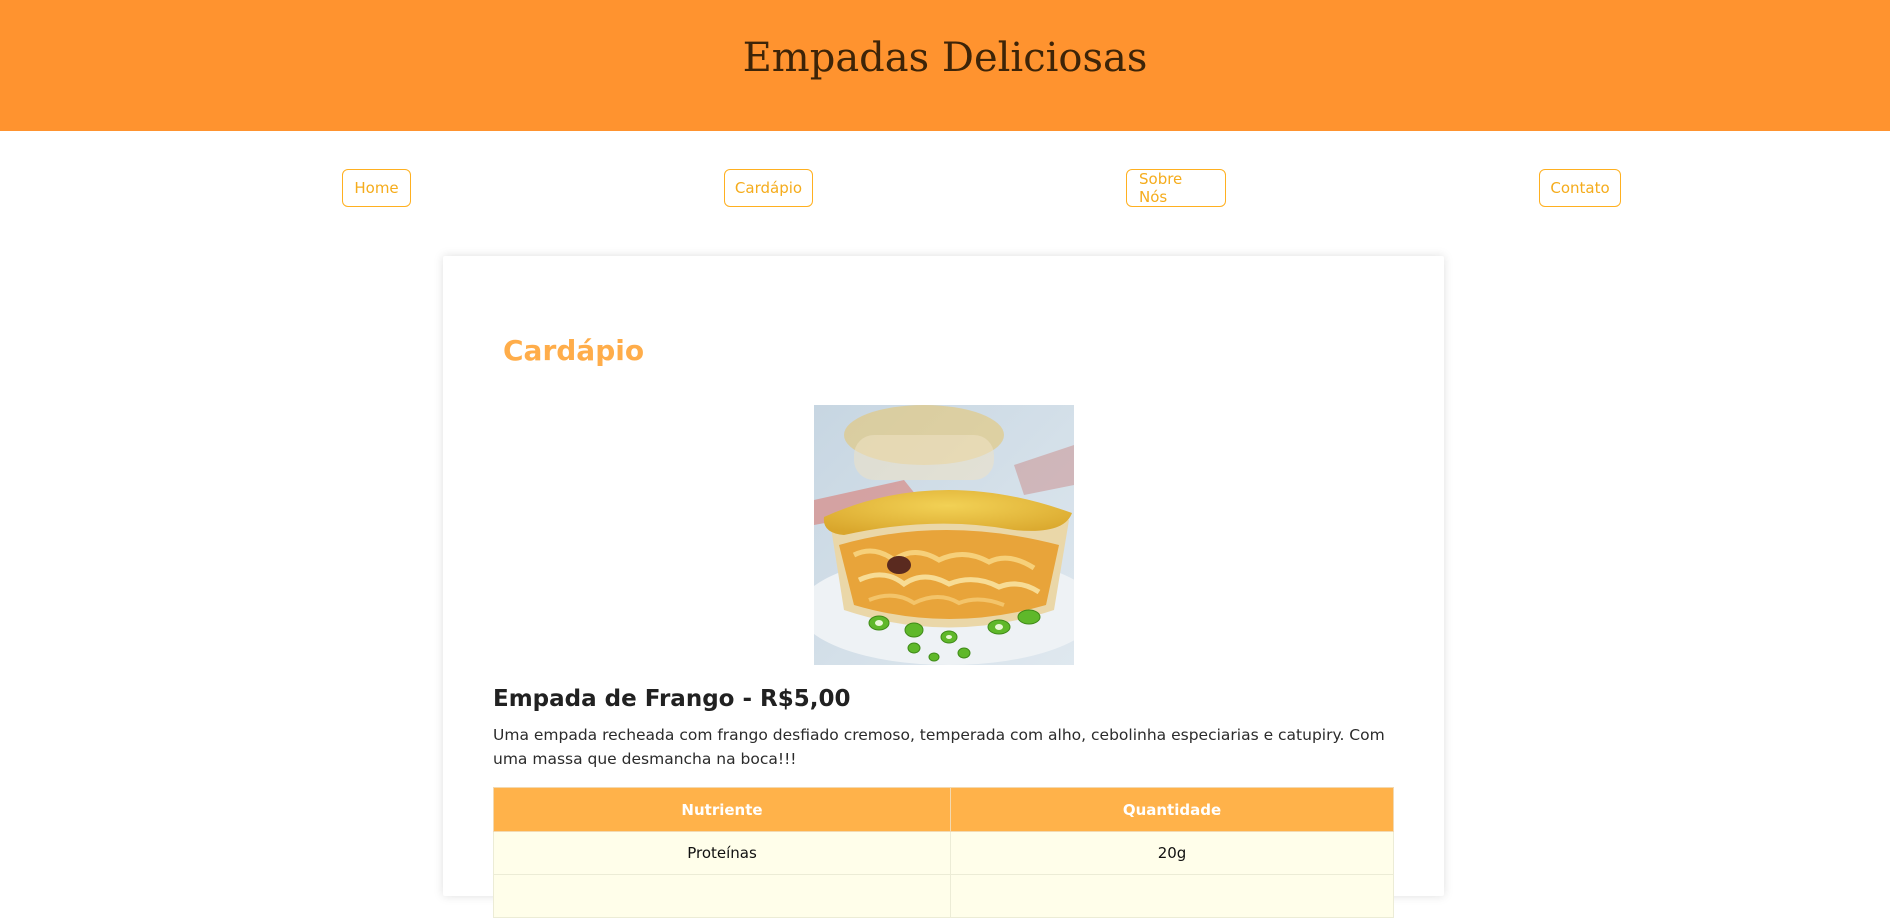  I want to click on column-header-quantidade: Quantidade, so click(1172, 809).